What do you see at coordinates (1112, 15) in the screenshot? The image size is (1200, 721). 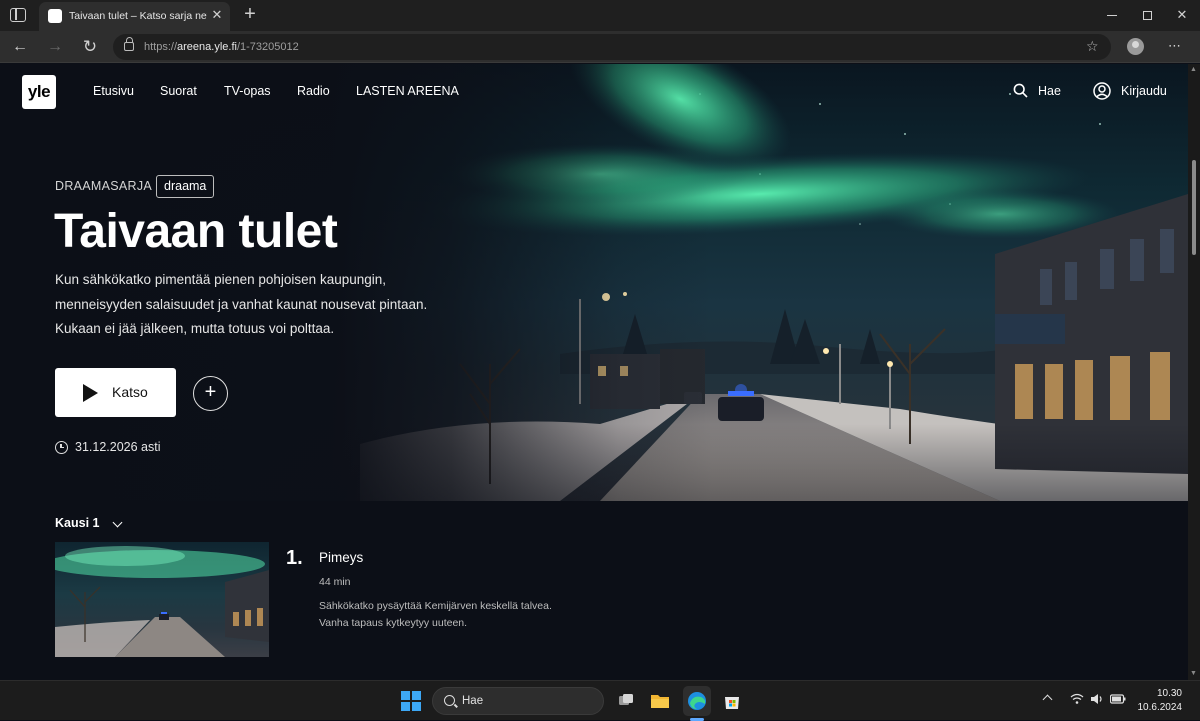 I see `minimize-button` at bounding box center [1112, 15].